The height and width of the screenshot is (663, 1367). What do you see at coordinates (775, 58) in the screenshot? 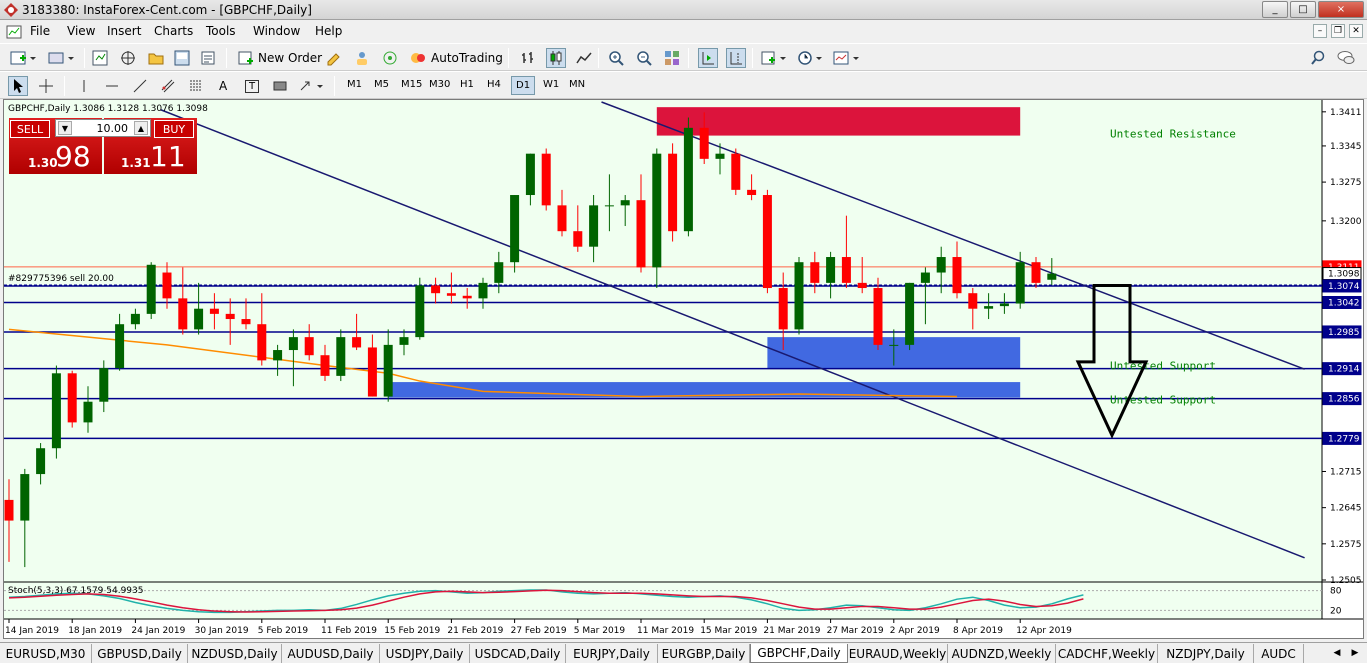
I see `indicators-button` at bounding box center [775, 58].